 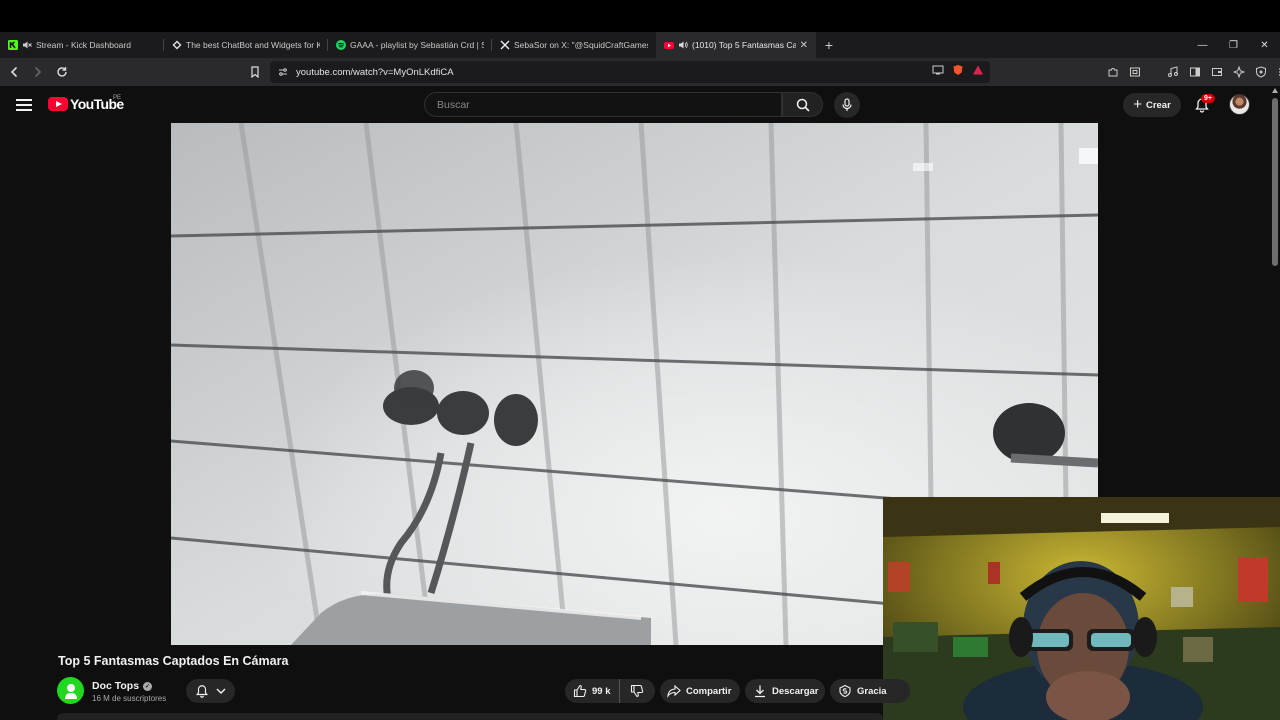 What do you see at coordinates (1113, 72) in the screenshot?
I see `extensions-puzzle-icon` at bounding box center [1113, 72].